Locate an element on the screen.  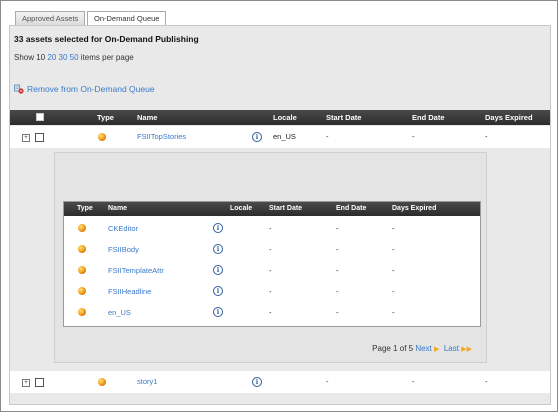
asset-name-link: story1 is located at coordinates (147, 381).